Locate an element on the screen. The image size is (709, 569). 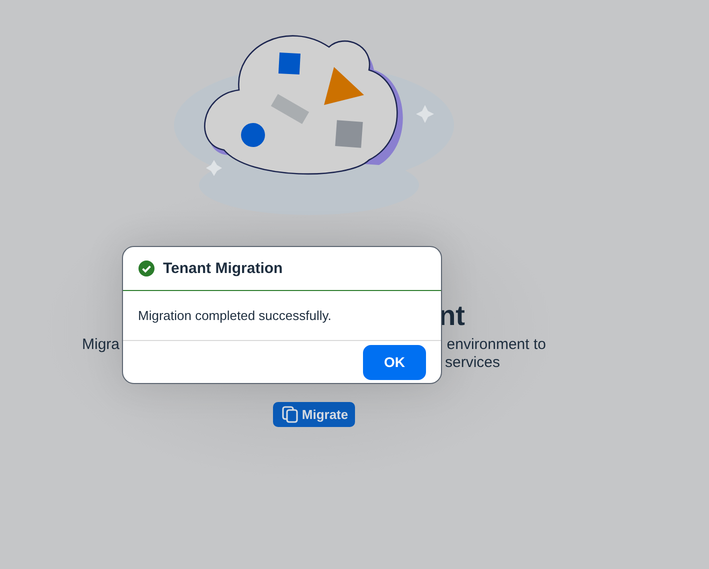
dialog-title: Tenant Migration is located at coordinates (223, 268).